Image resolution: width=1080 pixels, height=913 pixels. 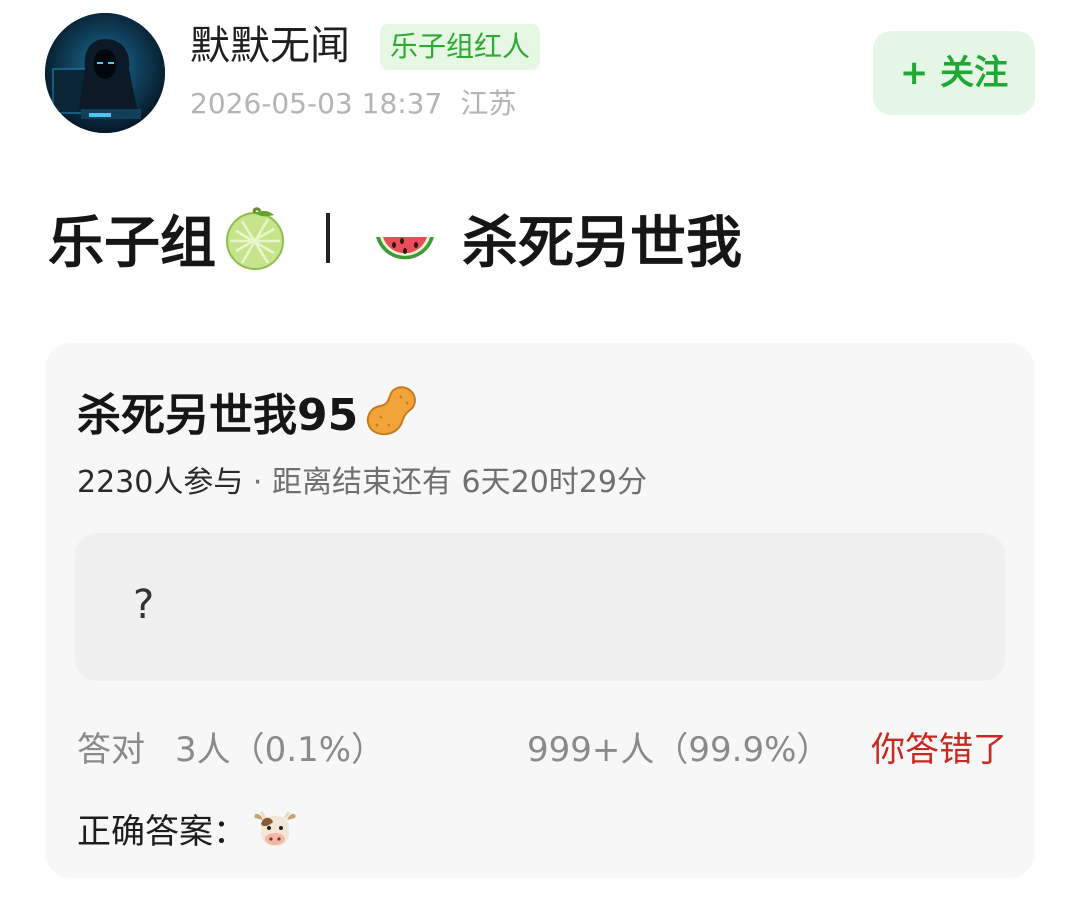 I want to click on answer-row: 正确答案：, so click(x=188, y=828).